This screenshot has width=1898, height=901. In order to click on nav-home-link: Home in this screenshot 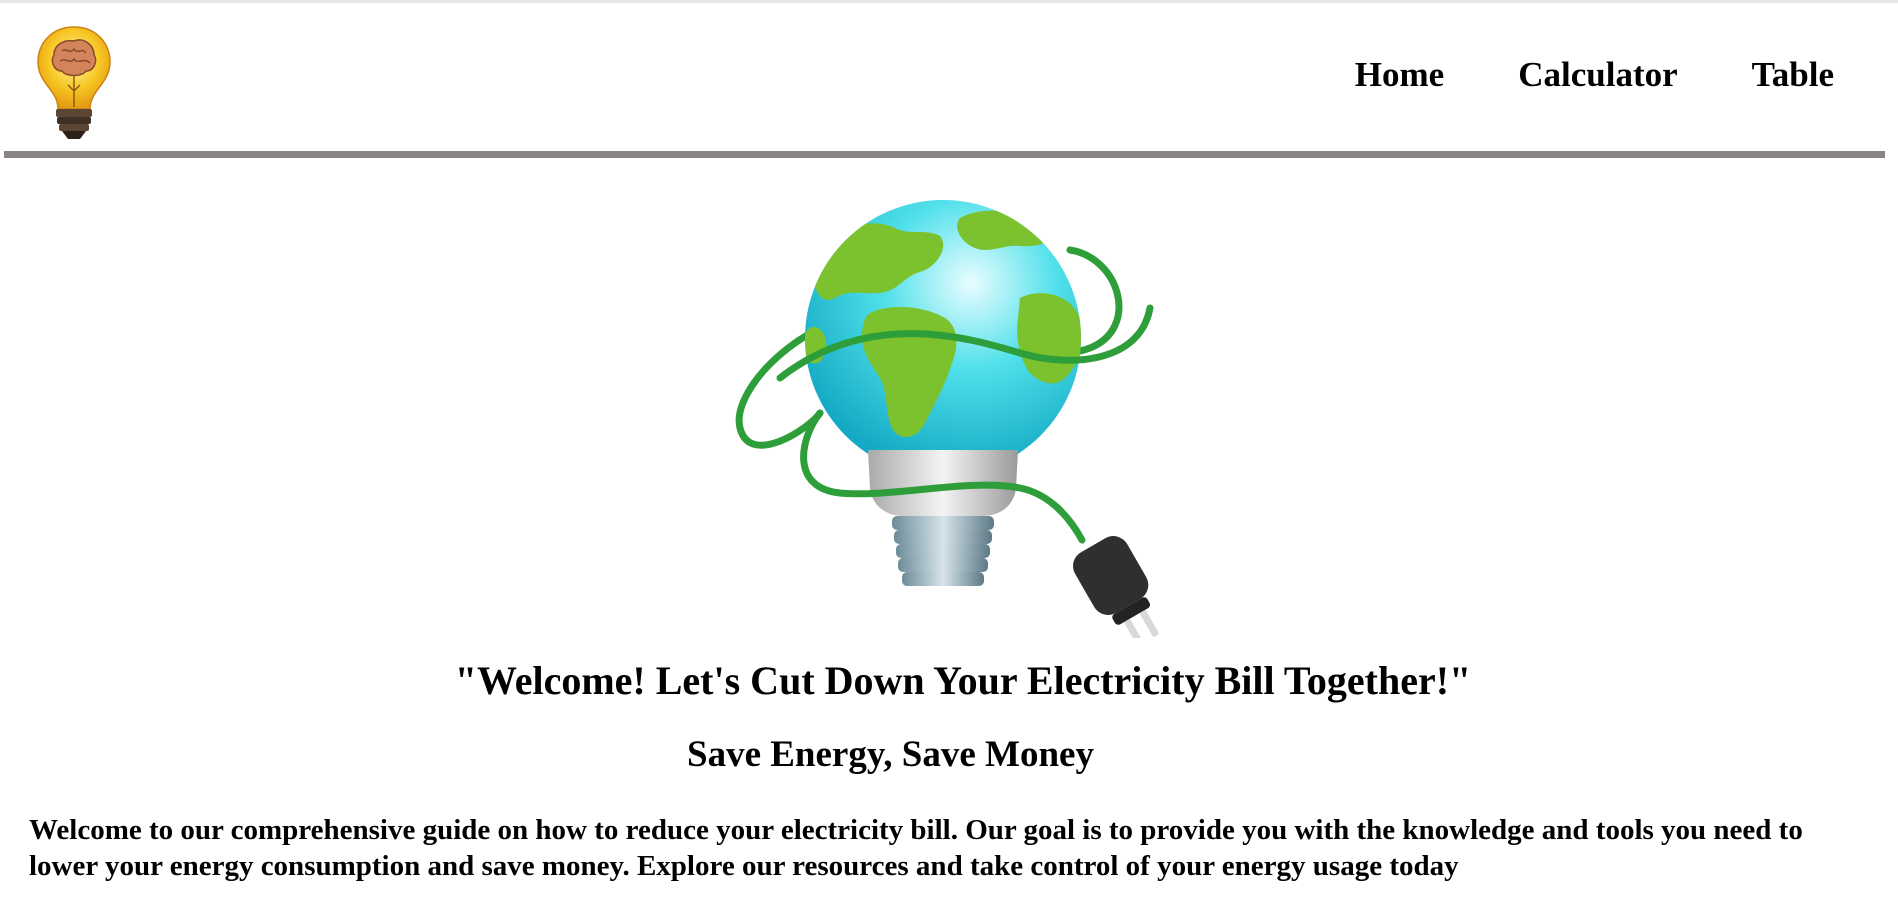, I will do `click(1399, 75)`.